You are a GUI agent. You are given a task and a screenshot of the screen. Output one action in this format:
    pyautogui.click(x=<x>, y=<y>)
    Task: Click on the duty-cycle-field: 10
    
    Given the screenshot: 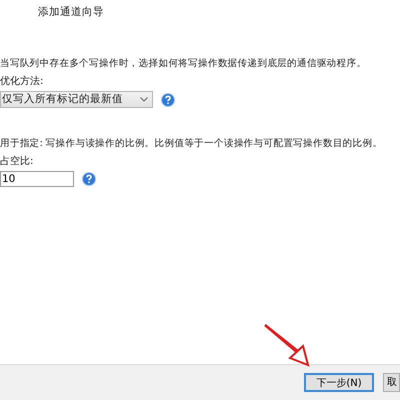 What is the action you would take?
    pyautogui.click(x=37, y=179)
    